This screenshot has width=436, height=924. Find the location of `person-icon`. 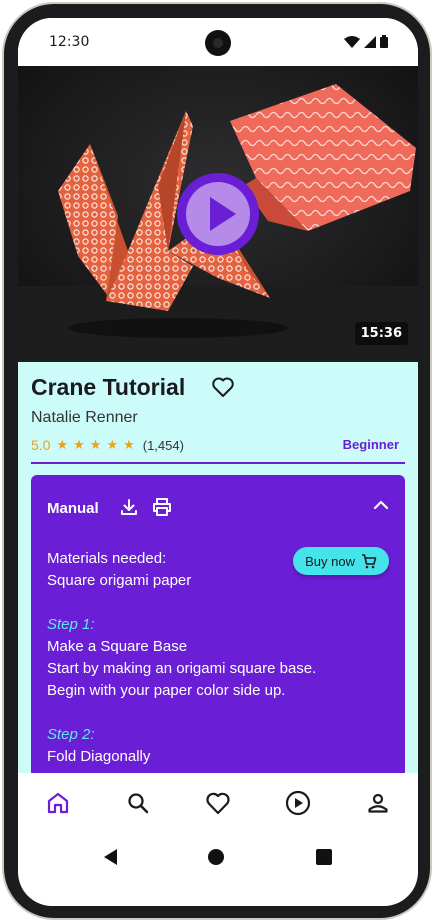

person-icon is located at coordinates (378, 803).